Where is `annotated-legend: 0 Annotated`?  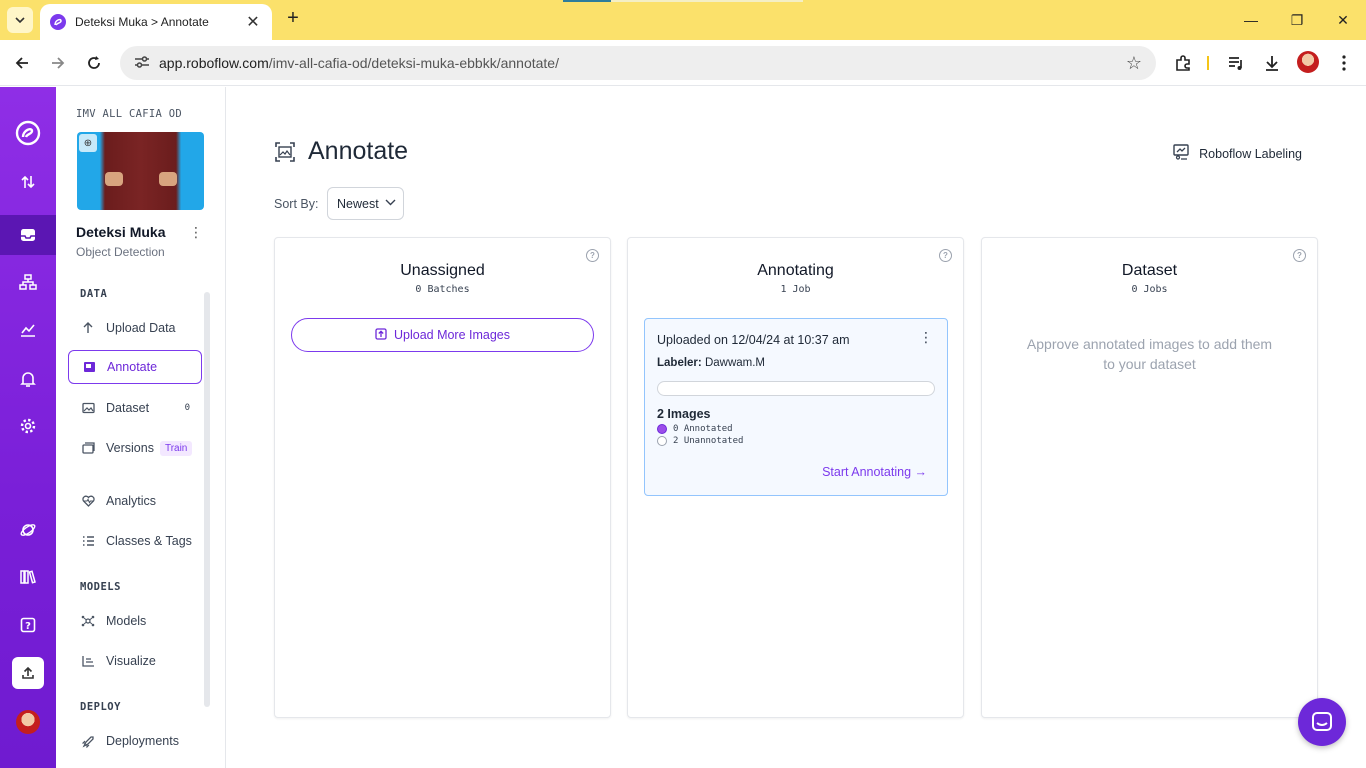 annotated-legend: 0 Annotated is located at coordinates (695, 429).